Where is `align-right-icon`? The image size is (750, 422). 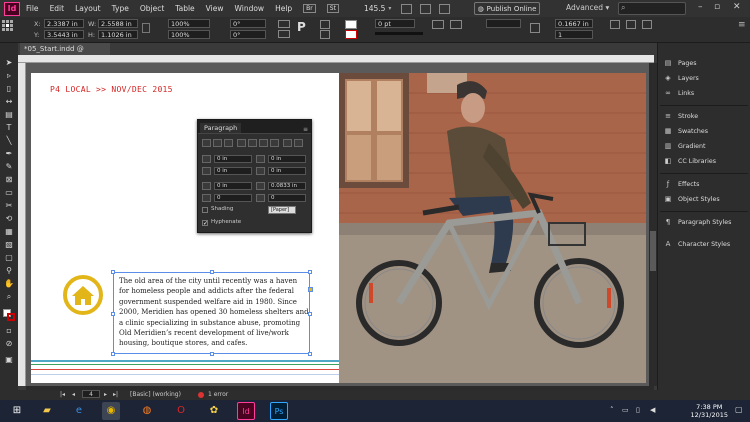
align-right-icon is located at coordinates (228, 143).